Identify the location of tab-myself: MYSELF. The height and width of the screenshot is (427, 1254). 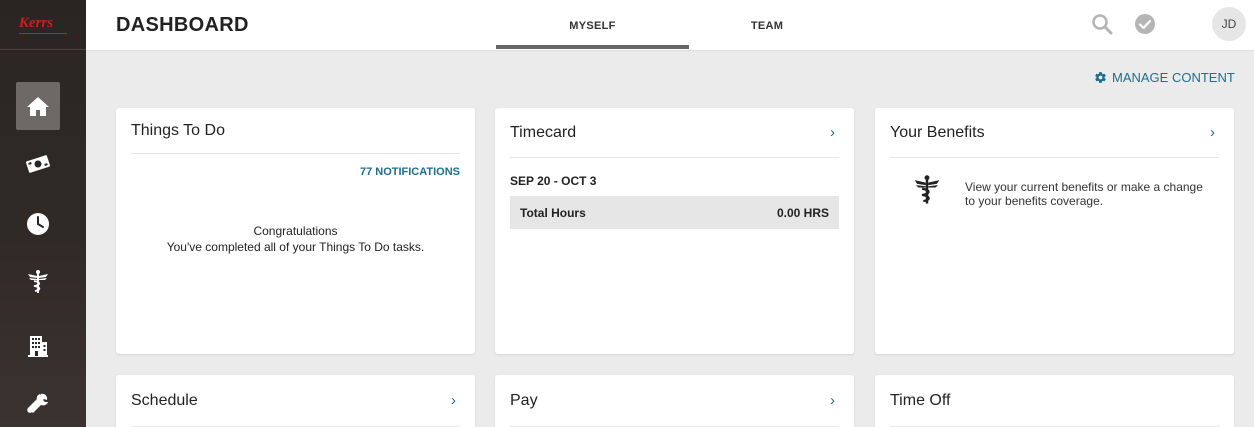
(592, 25).